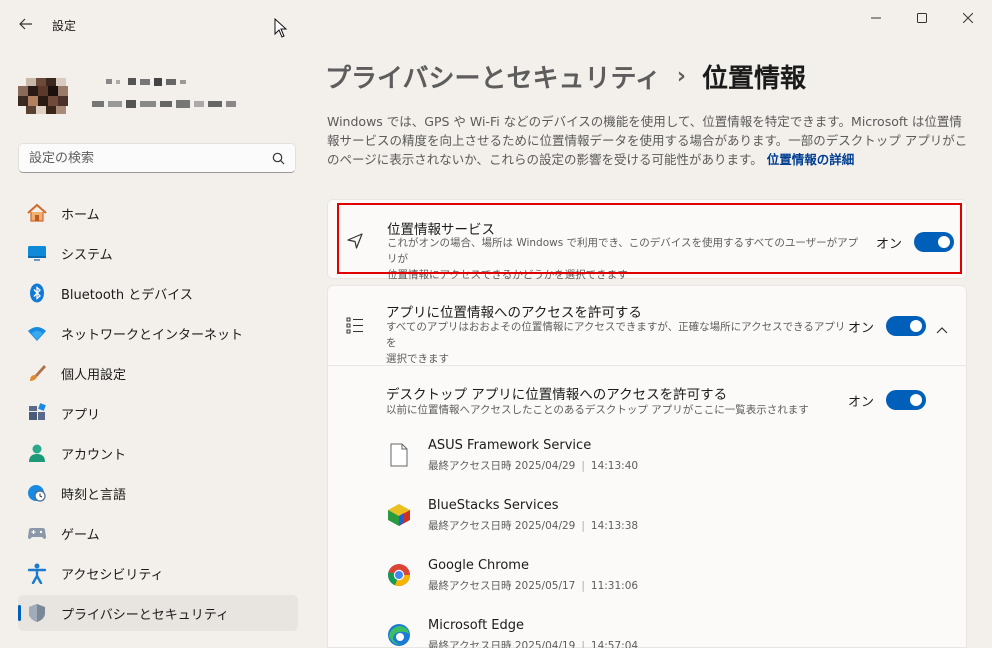 The height and width of the screenshot is (648, 992). What do you see at coordinates (37, 413) in the screenshot?
I see `apps-icon` at bounding box center [37, 413].